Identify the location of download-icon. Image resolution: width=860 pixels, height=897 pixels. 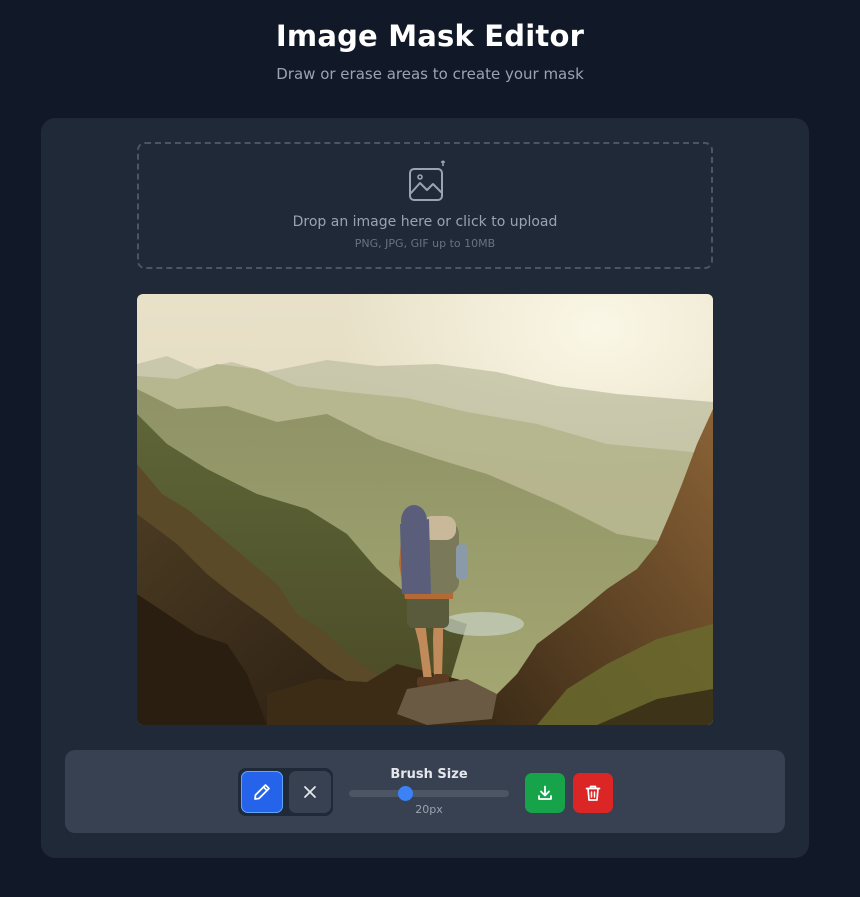
(545, 792).